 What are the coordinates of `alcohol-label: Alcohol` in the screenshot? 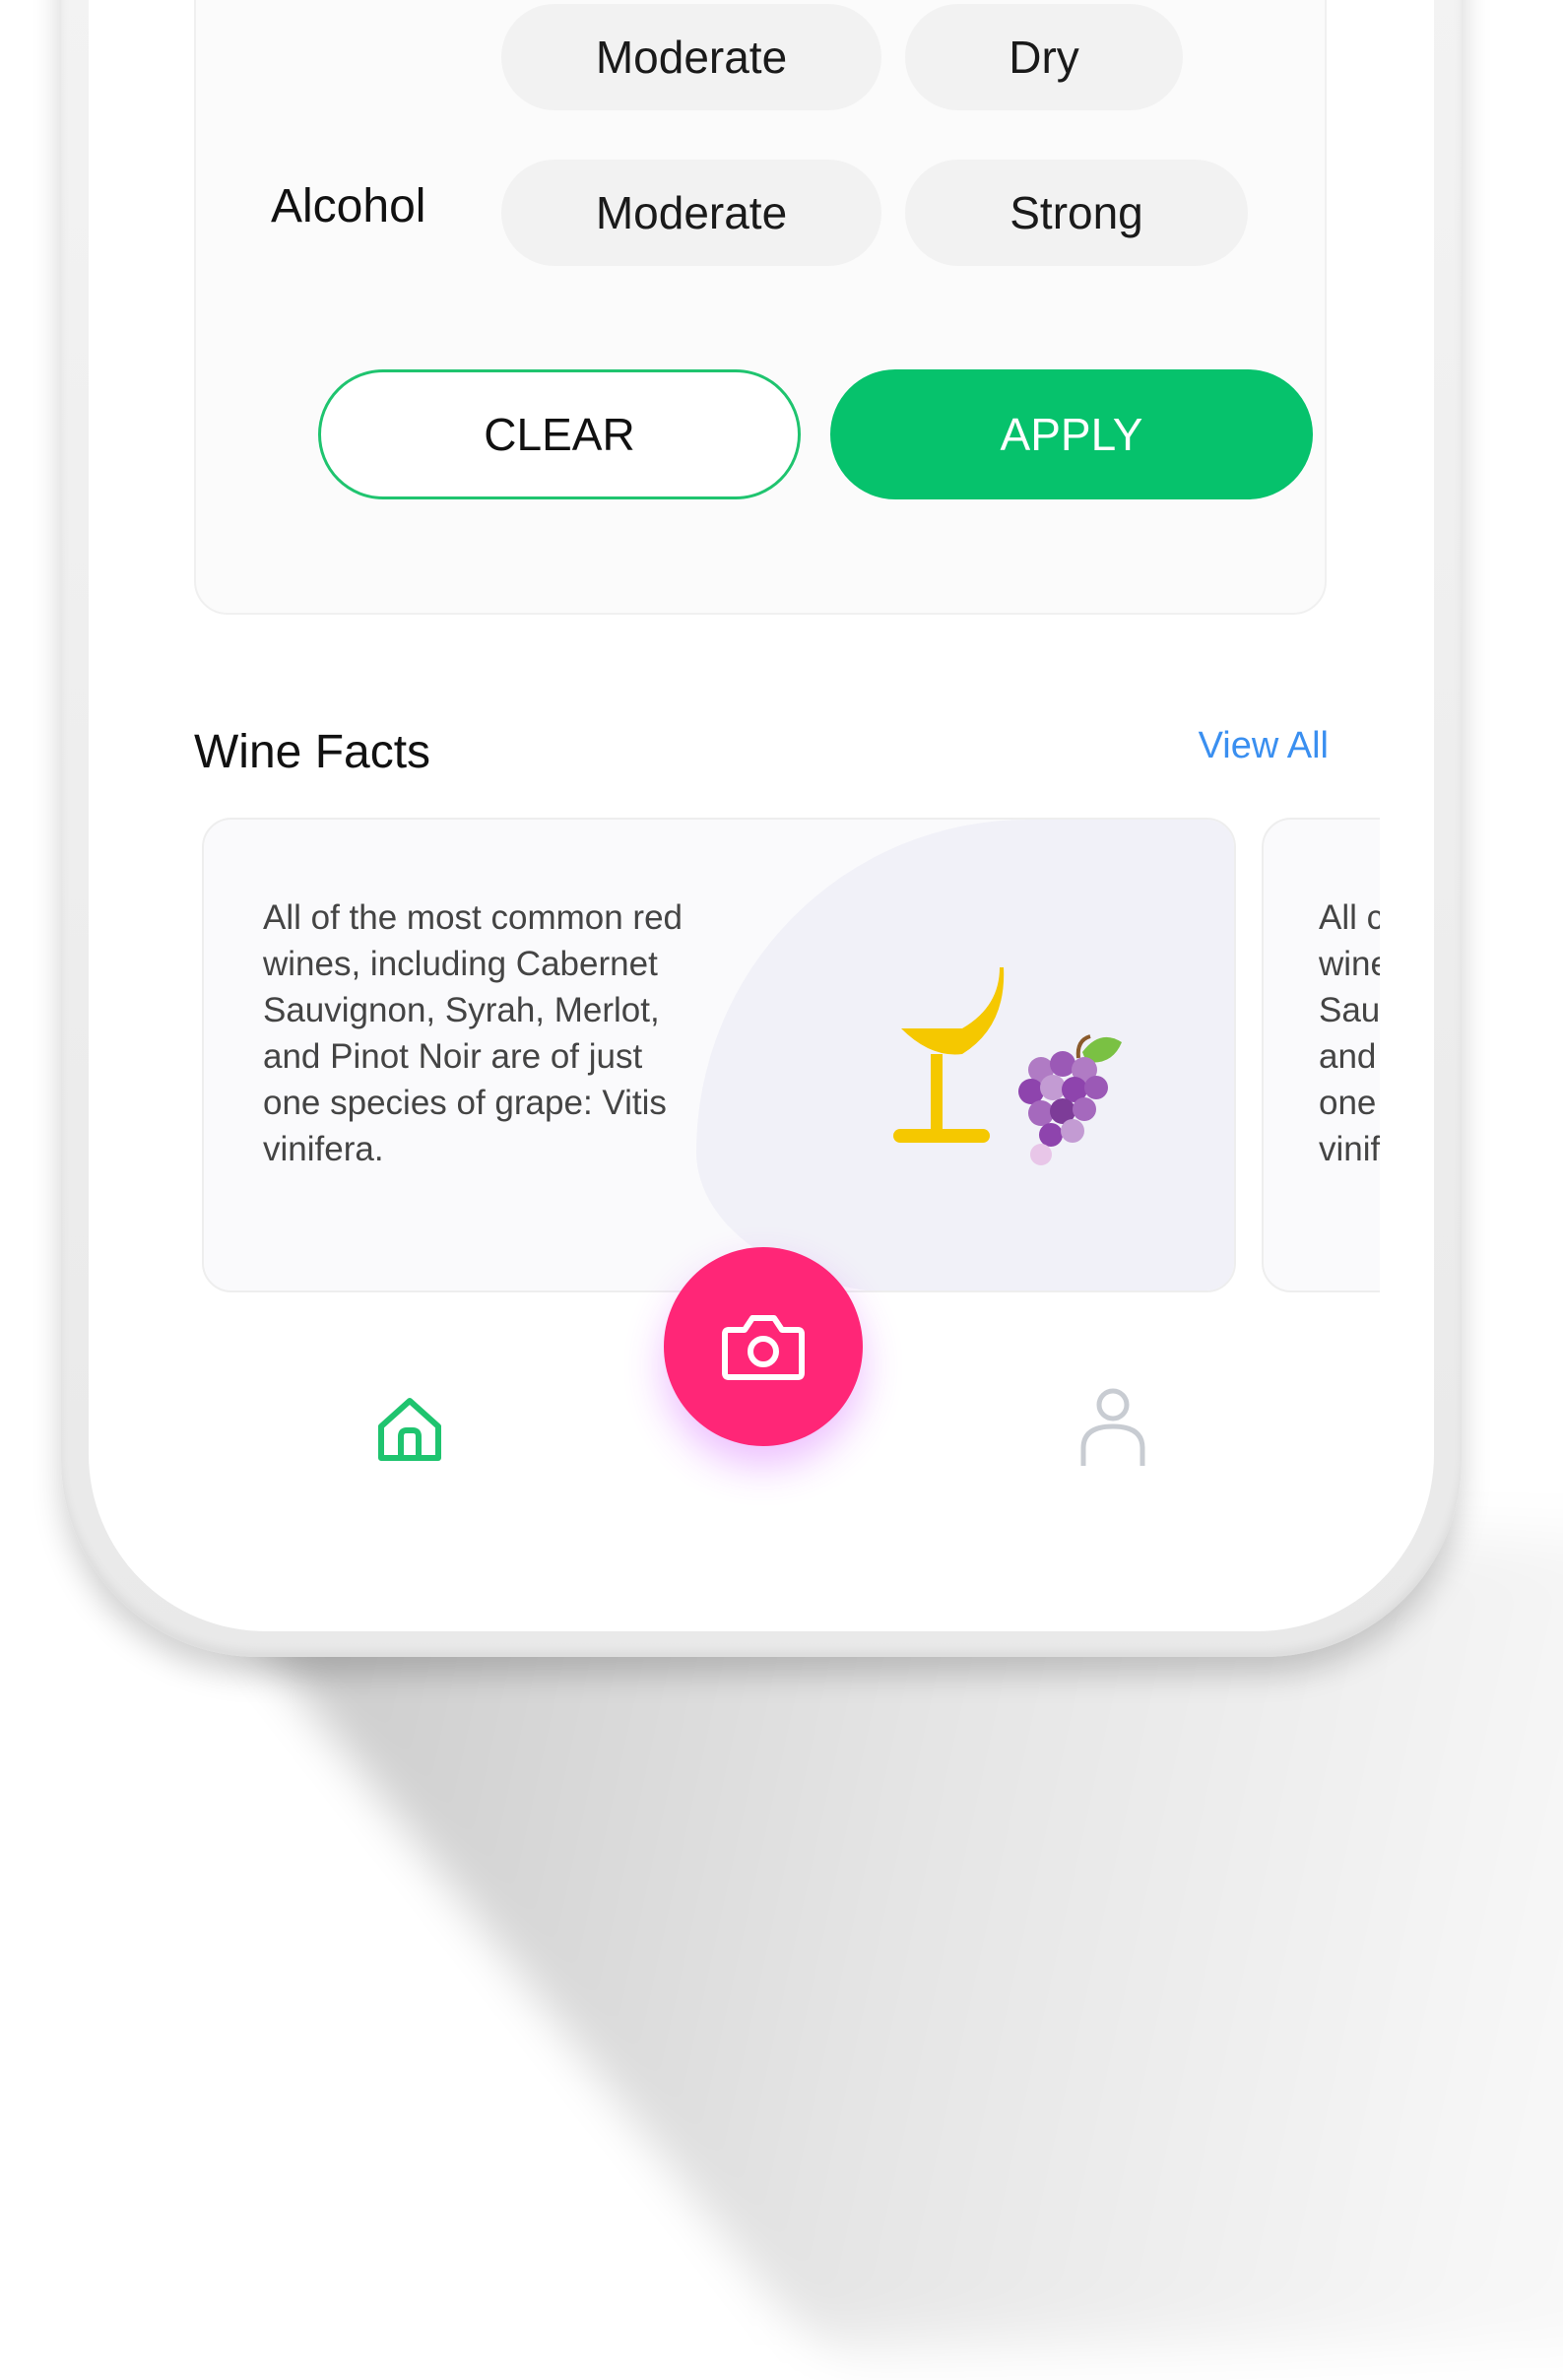 It's located at (348, 206).